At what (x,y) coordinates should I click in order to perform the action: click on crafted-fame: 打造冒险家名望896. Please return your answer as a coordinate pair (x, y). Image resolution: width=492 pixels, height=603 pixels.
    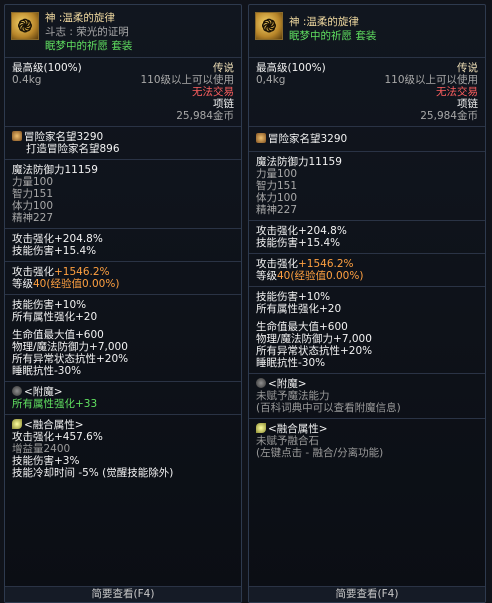
    Looking at the image, I should click on (73, 149).